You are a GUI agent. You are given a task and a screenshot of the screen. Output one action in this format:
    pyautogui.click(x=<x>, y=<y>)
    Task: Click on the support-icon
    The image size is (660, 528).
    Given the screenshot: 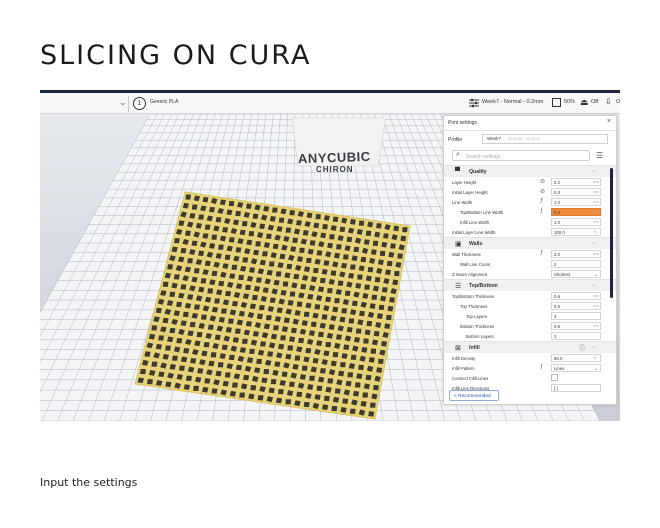 What is the action you would take?
    pyautogui.click(x=556, y=102)
    